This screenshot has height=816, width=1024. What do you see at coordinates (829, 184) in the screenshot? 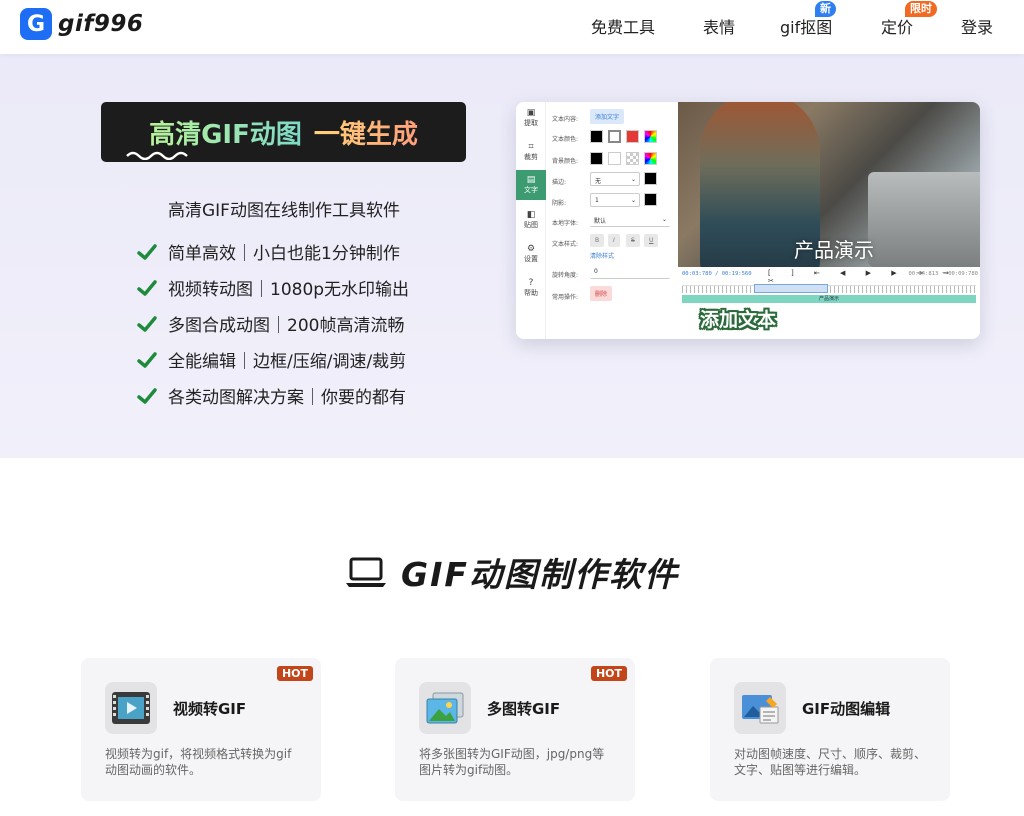
I see `video-preview: 产品演示` at bounding box center [829, 184].